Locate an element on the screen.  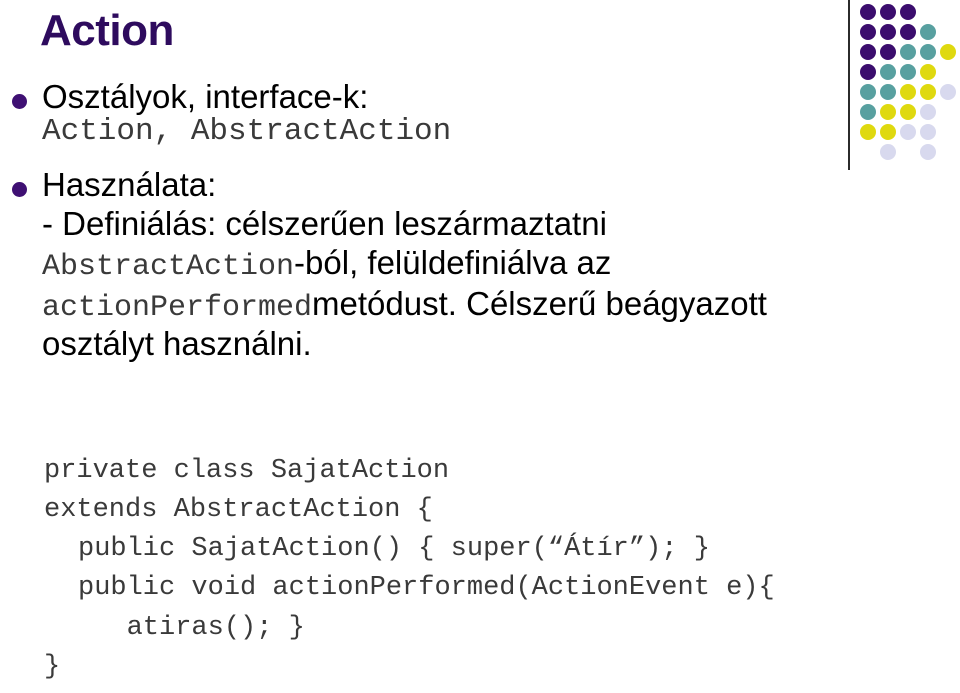
code-line: } is located at coordinates (52, 666).